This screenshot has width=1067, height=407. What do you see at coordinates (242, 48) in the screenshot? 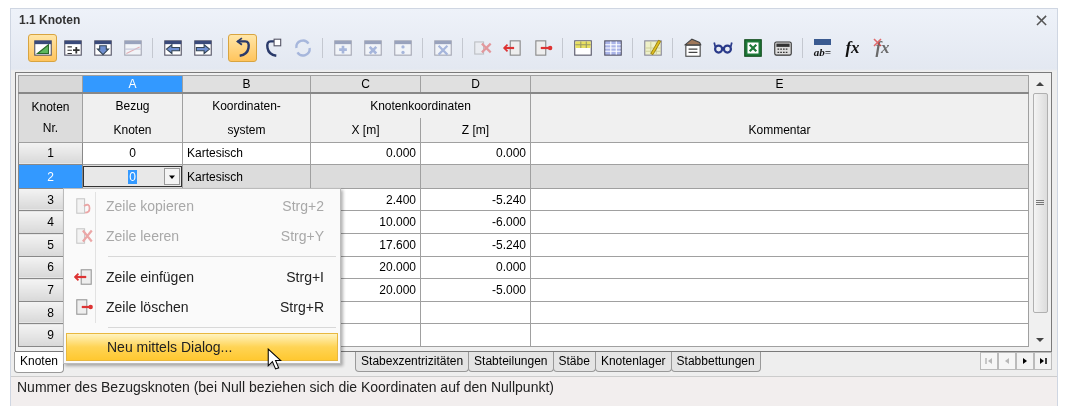
I see `curve-right-button` at bounding box center [242, 48].